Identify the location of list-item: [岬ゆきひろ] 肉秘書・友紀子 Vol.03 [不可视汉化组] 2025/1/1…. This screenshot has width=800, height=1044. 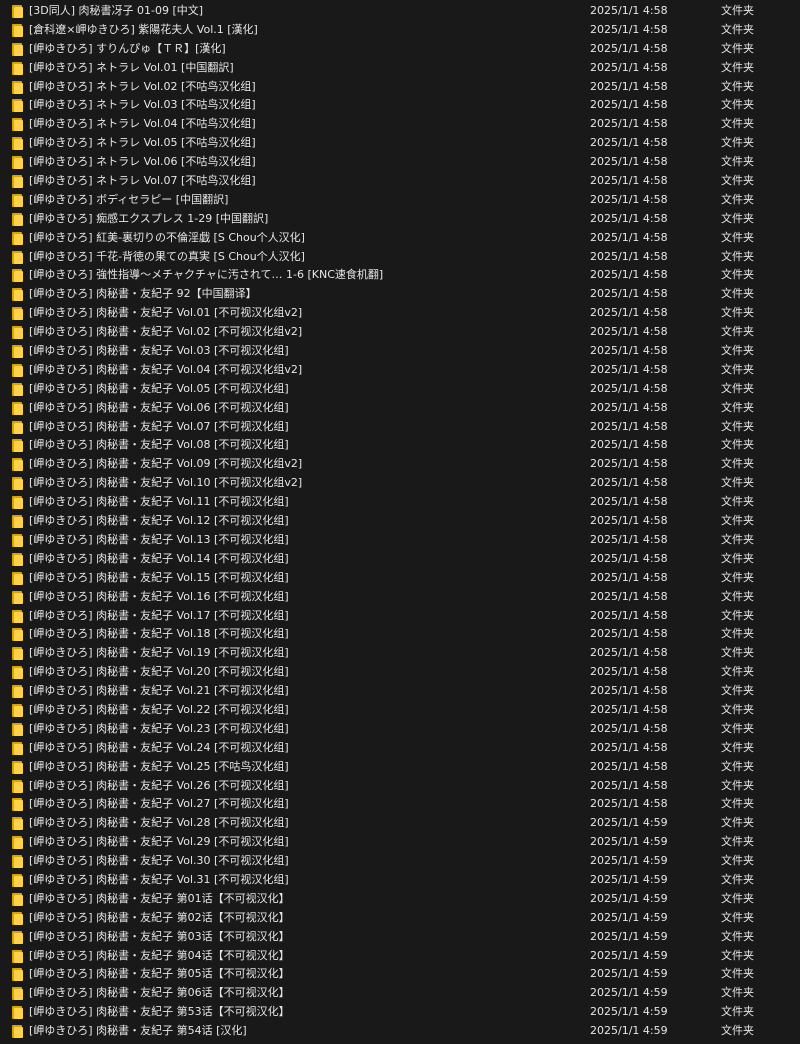
(400, 351).